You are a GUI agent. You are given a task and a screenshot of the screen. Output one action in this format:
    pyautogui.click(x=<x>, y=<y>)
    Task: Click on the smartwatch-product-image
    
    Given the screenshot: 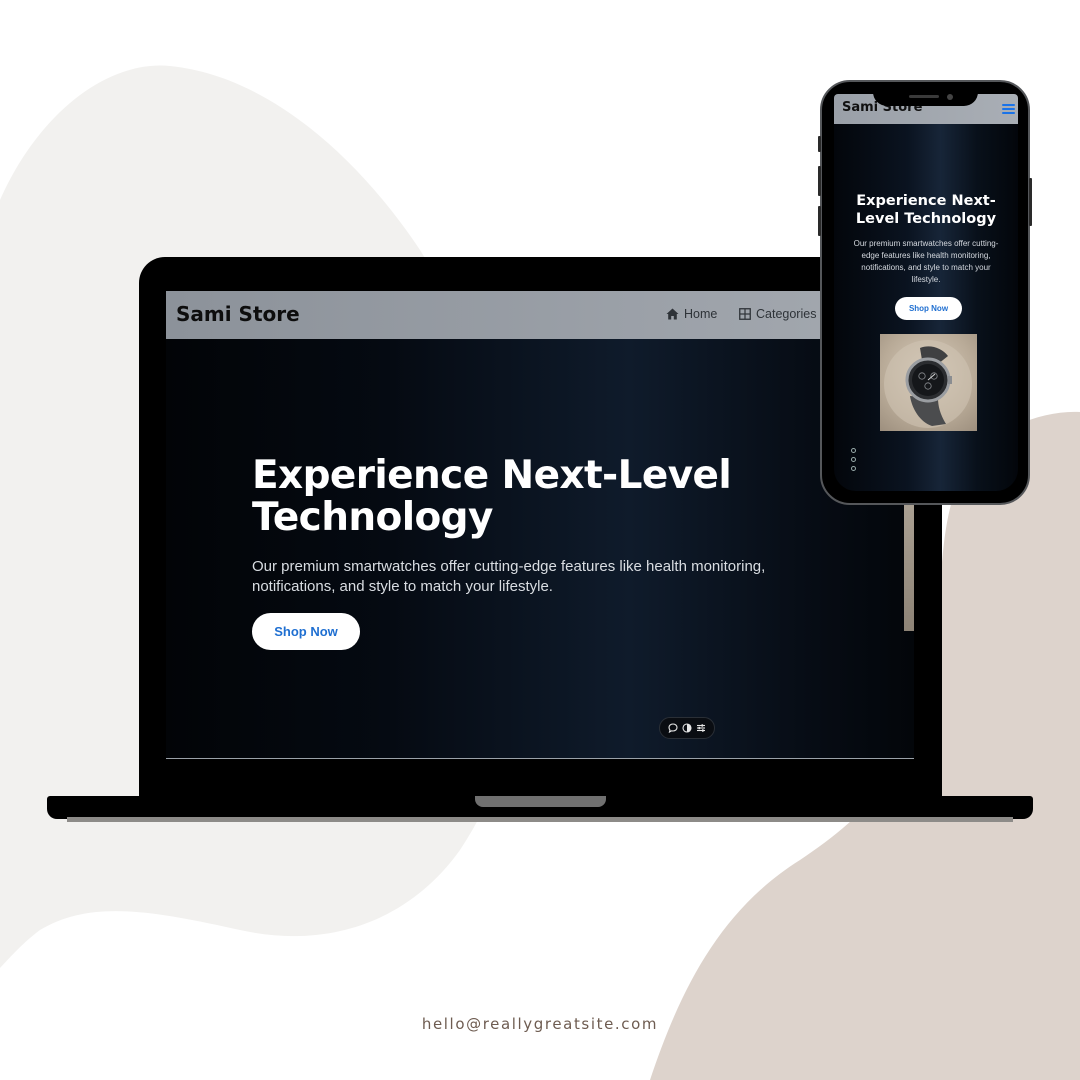 What is the action you would take?
    pyautogui.click(x=928, y=382)
    